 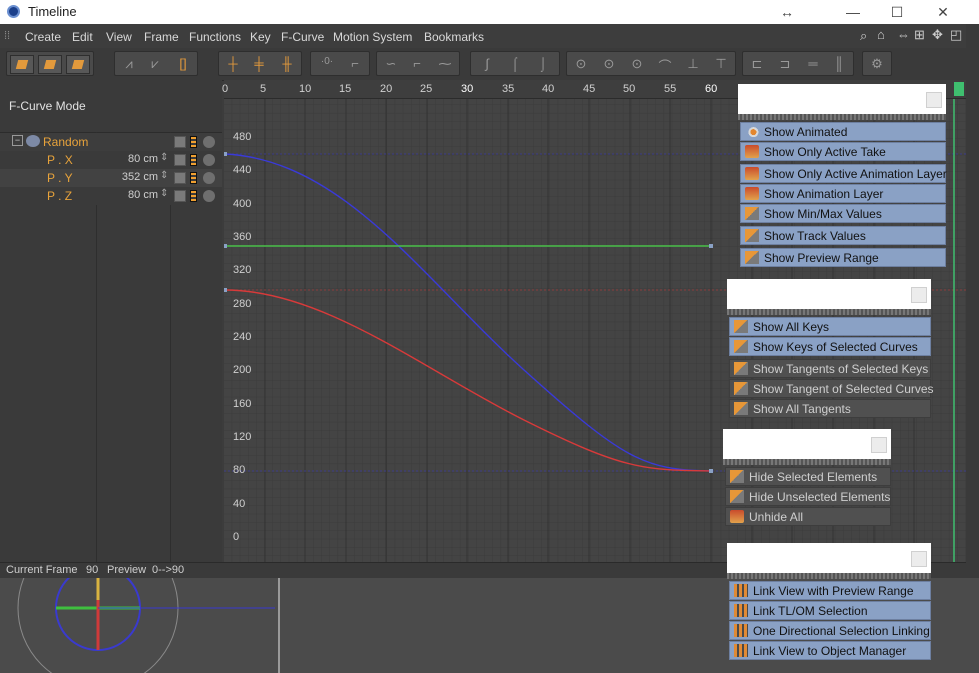 What do you see at coordinates (830, 368) in the screenshot?
I see `menu-item-show-tangents-selected-keys: Show Tangents of Selected Keys` at bounding box center [830, 368].